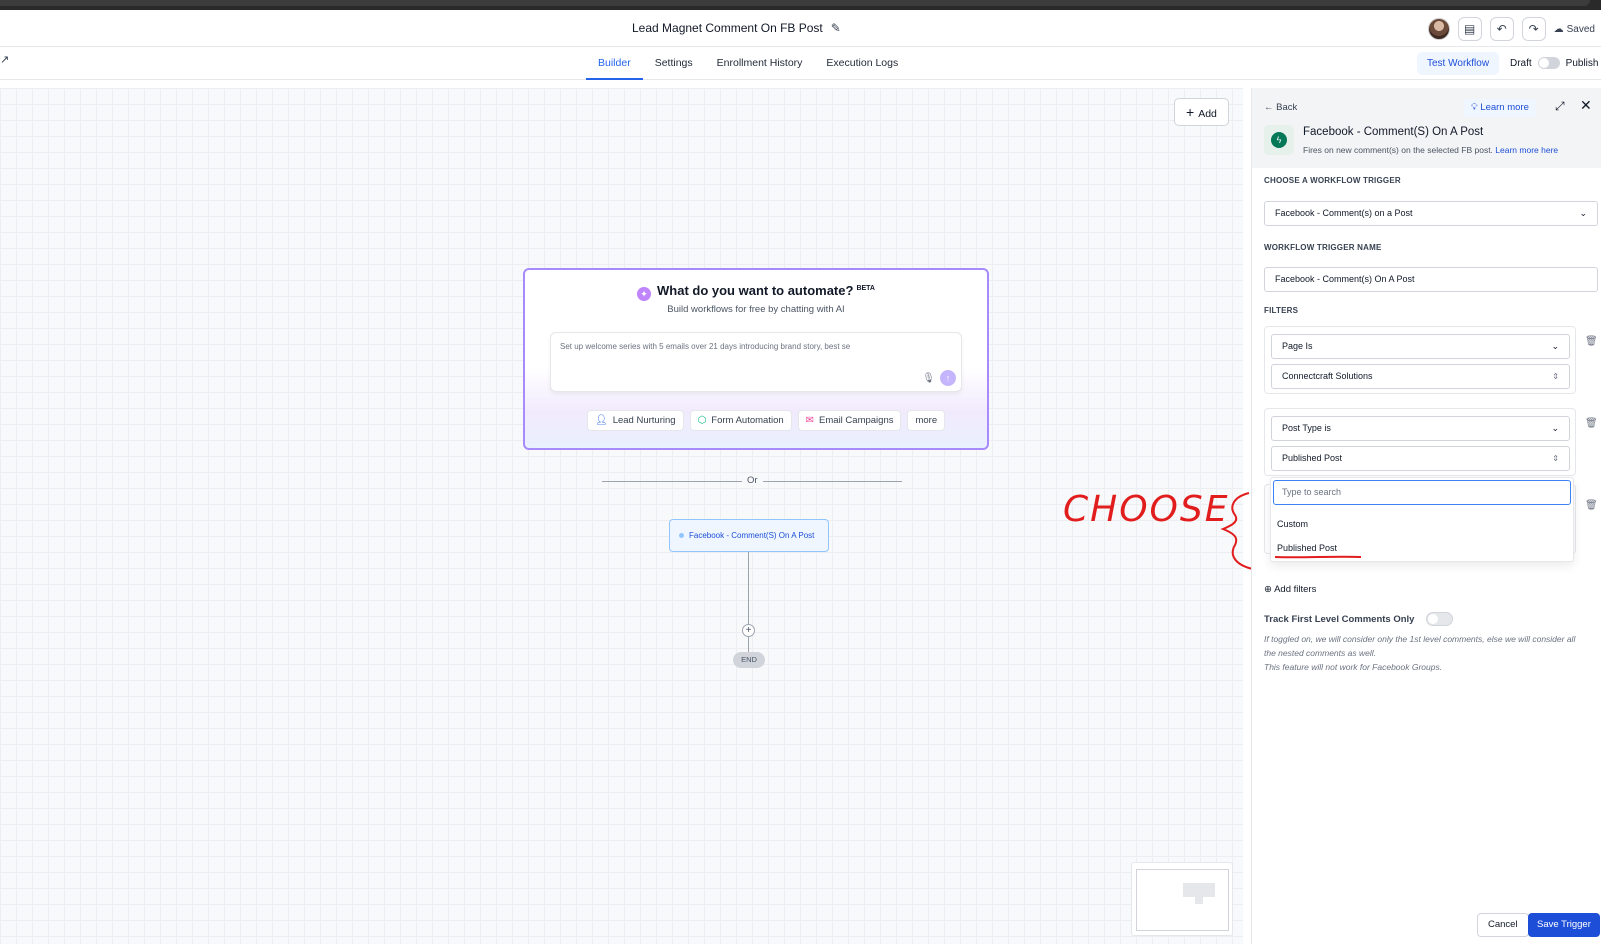  I want to click on learn-more-label: Learn more, so click(1504, 107).